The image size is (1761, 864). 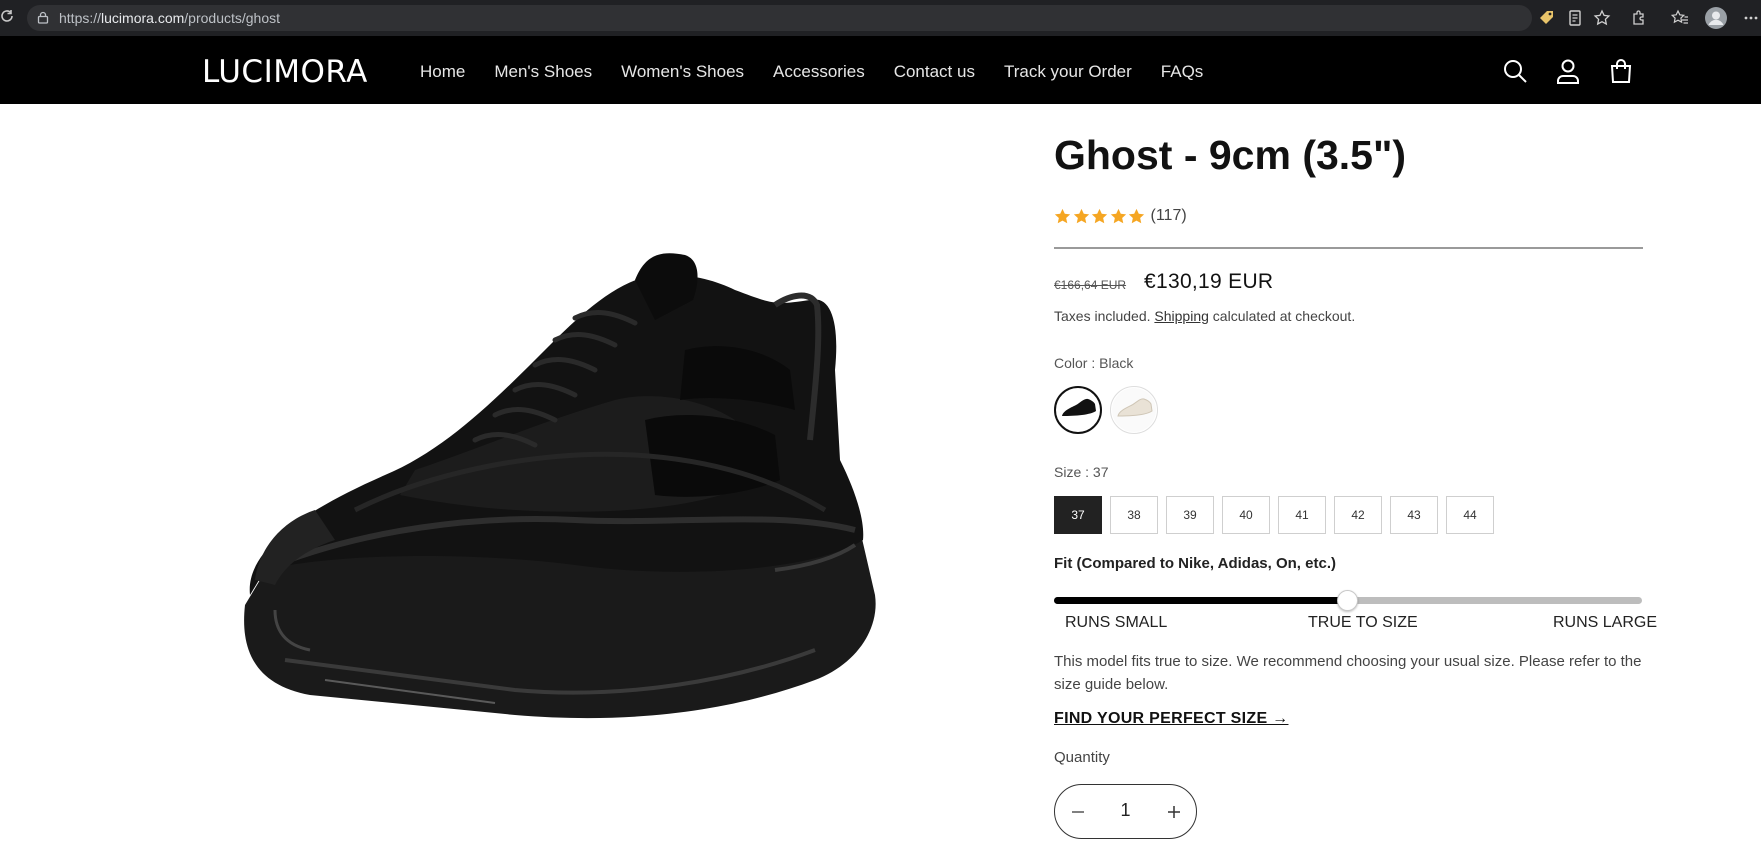 What do you see at coordinates (143, 18) in the screenshot?
I see `url-host: lucimora.com` at bounding box center [143, 18].